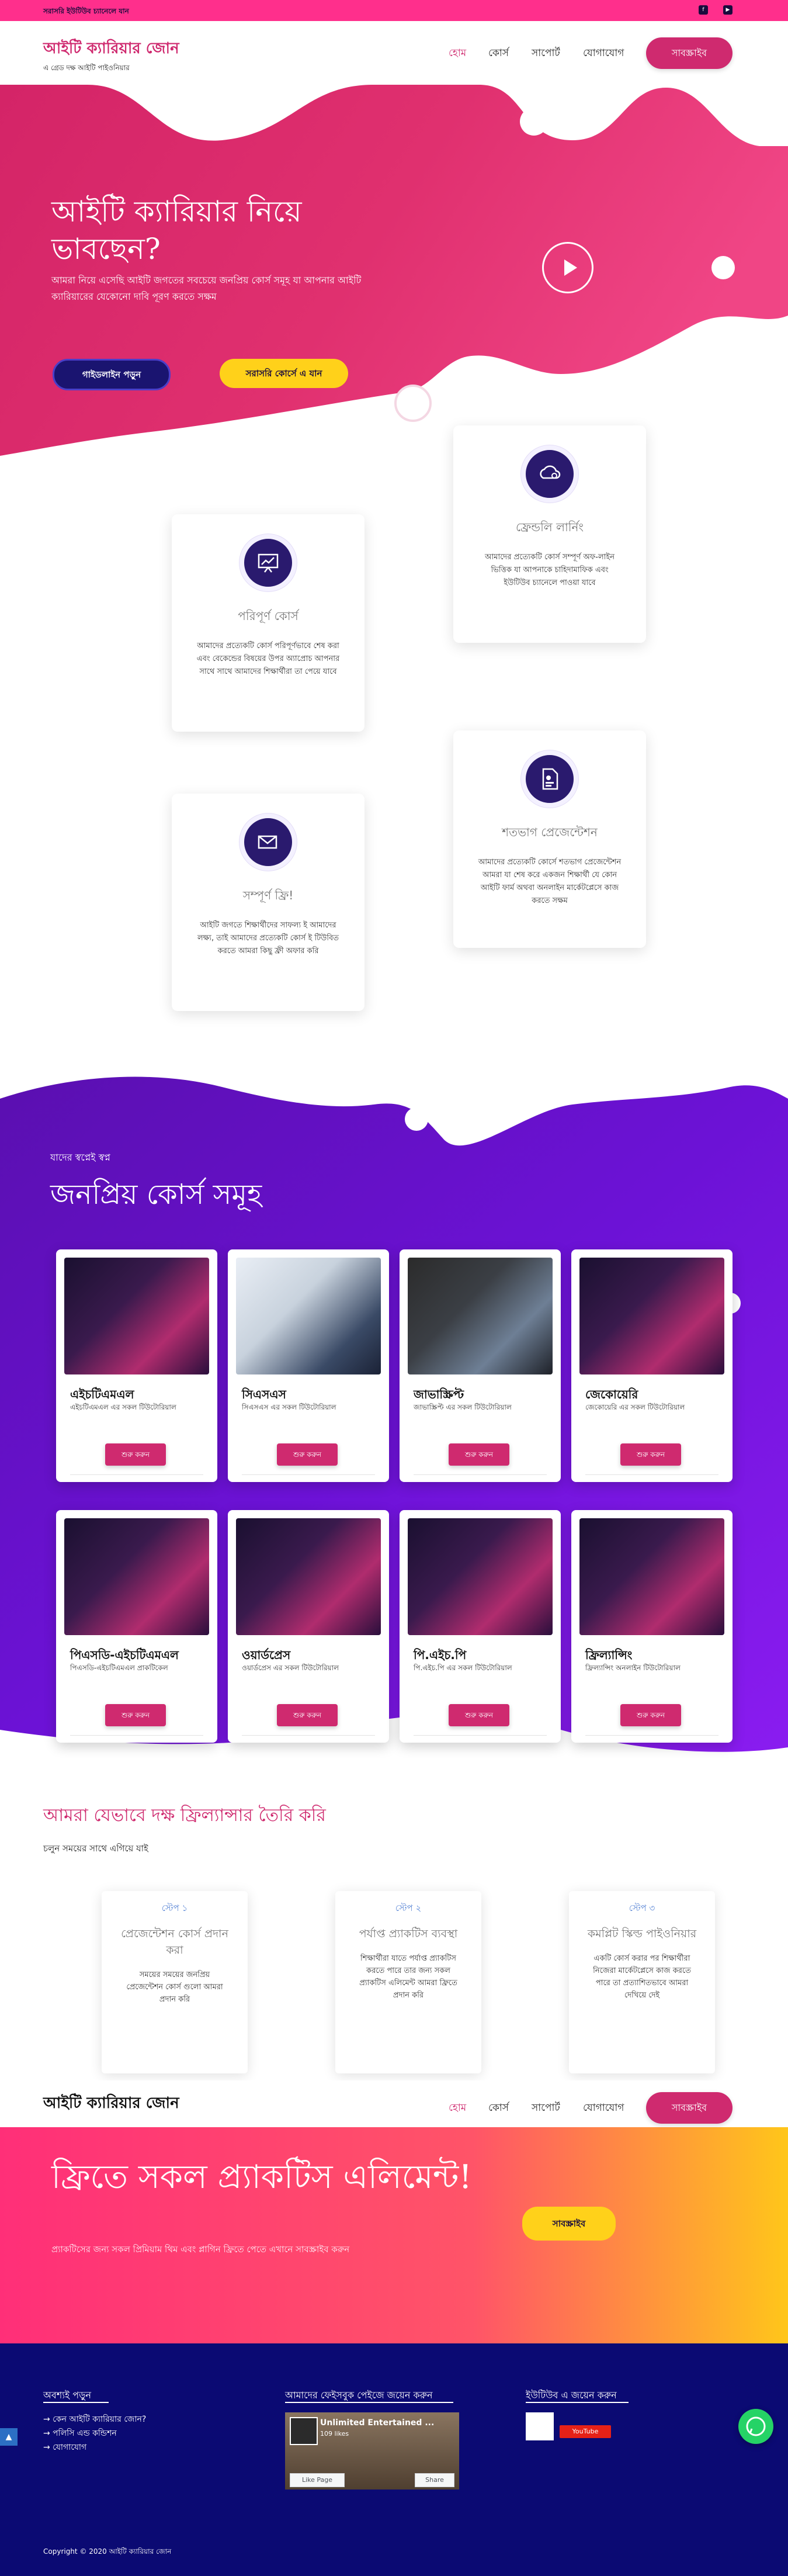 The image size is (788, 2576). I want to click on footer-link-policy: → পলিসি এন্ড কন্ডিশন, so click(80, 2433).